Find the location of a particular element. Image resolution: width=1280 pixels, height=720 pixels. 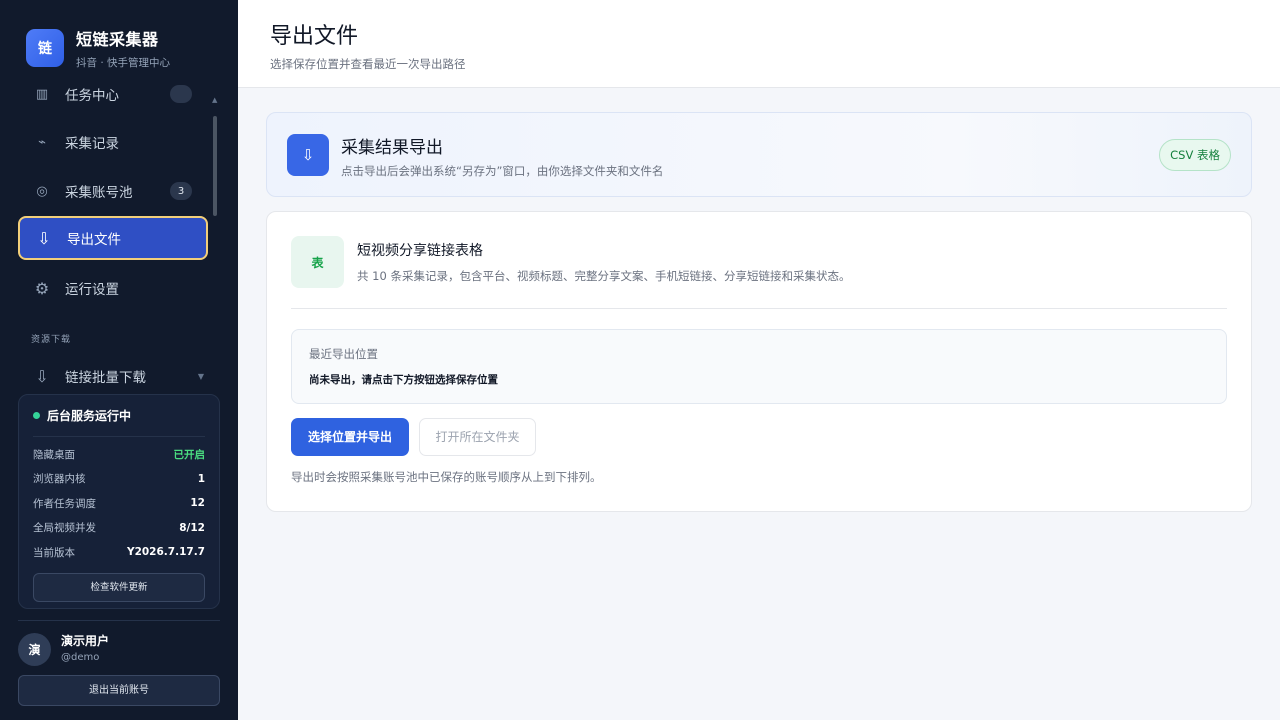

table-icon: 表 is located at coordinates (317, 262).